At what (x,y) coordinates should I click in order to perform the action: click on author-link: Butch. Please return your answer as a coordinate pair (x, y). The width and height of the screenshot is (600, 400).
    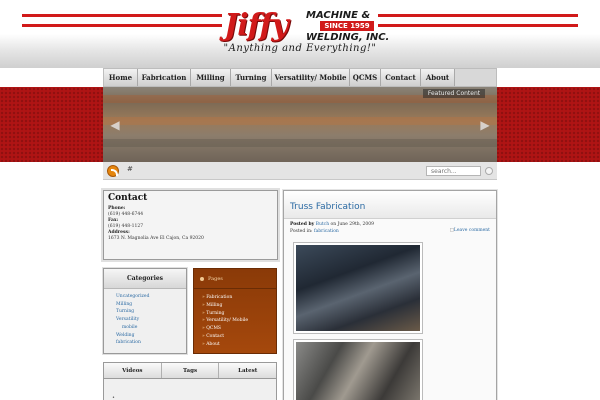
    Looking at the image, I should click on (322, 224).